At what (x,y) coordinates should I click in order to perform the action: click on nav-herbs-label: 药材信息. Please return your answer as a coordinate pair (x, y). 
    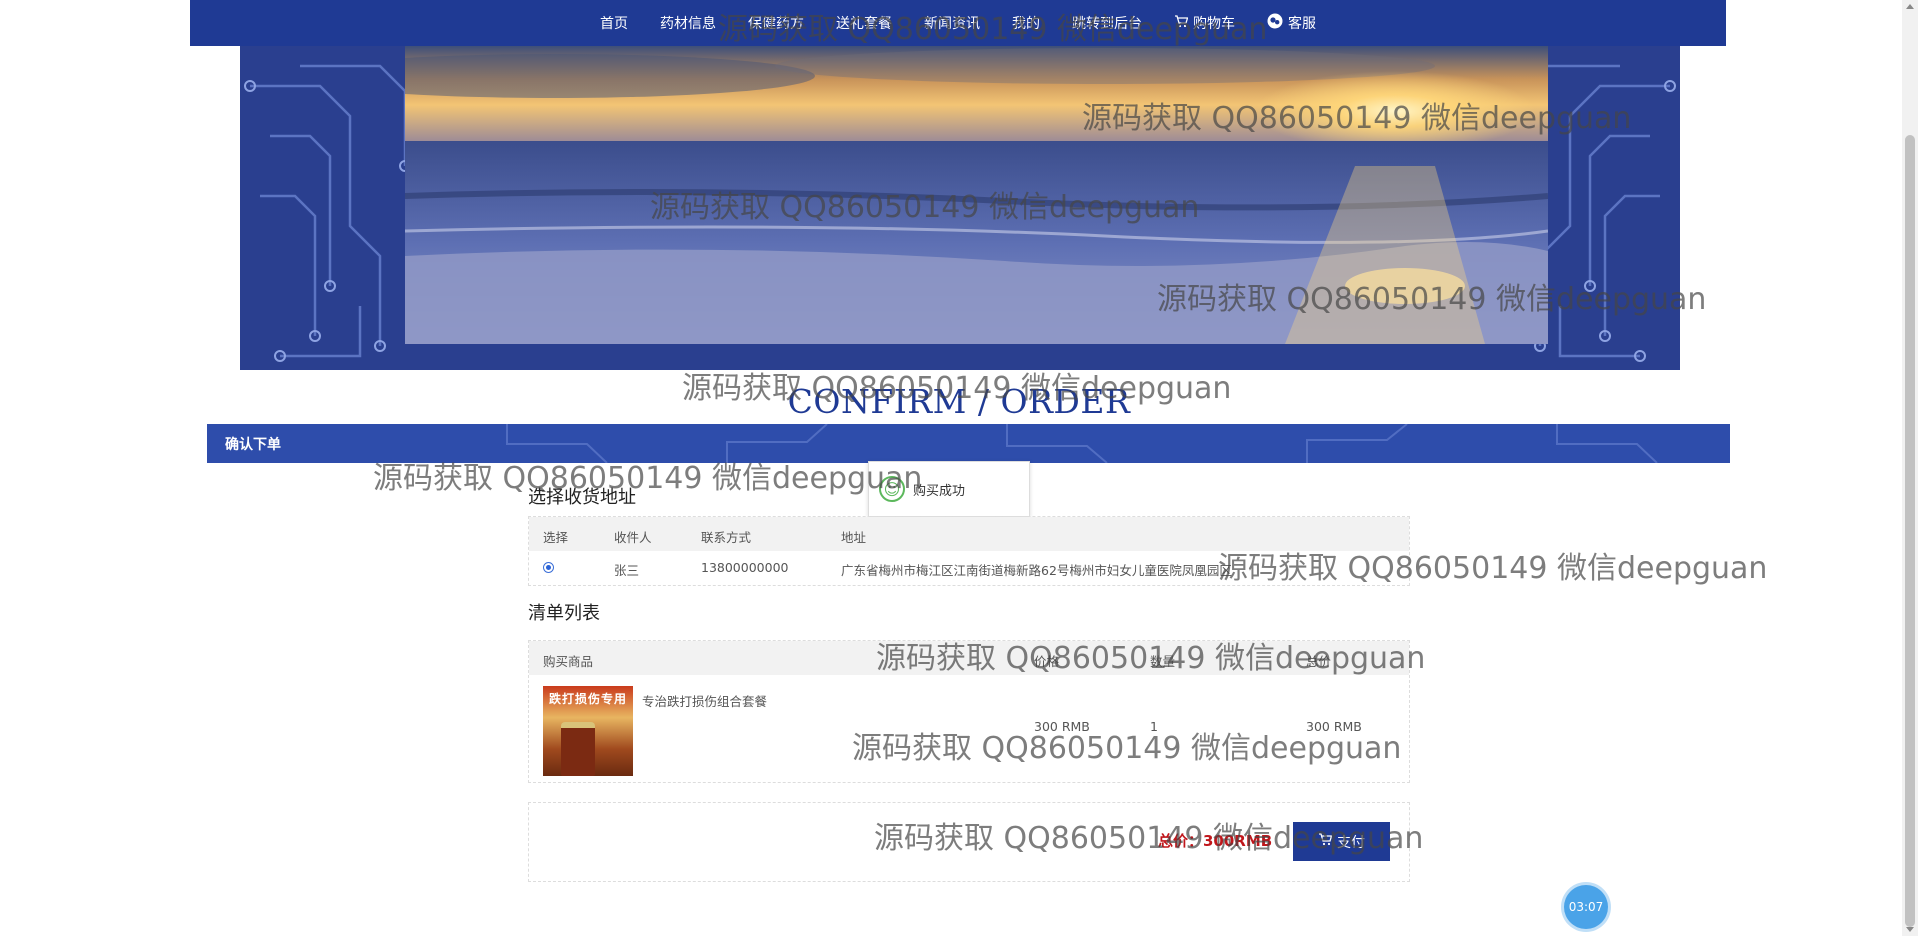
    Looking at the image, I should click on (688, 24).